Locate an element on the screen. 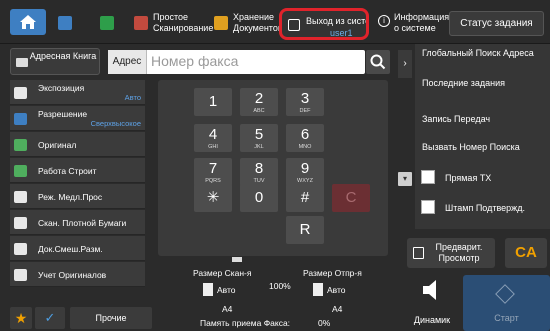 The height and width of the screenshot is (331, 550). job-status-button: Статус задания is located at coordinates (496, 23).